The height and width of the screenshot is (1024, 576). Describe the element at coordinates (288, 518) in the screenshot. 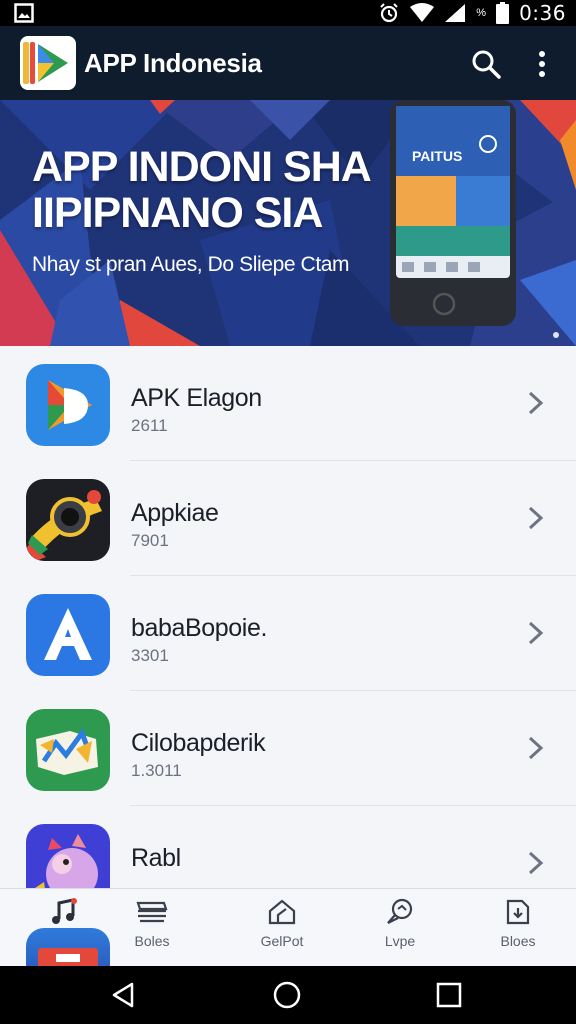

I see `list-item: Appkiae 7901` at that location.